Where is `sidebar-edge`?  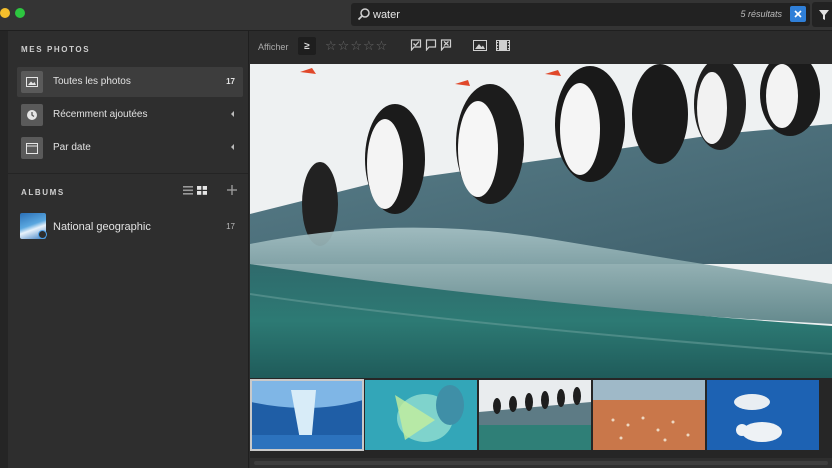
sidebar-edge is located at coordinates (4, 249).